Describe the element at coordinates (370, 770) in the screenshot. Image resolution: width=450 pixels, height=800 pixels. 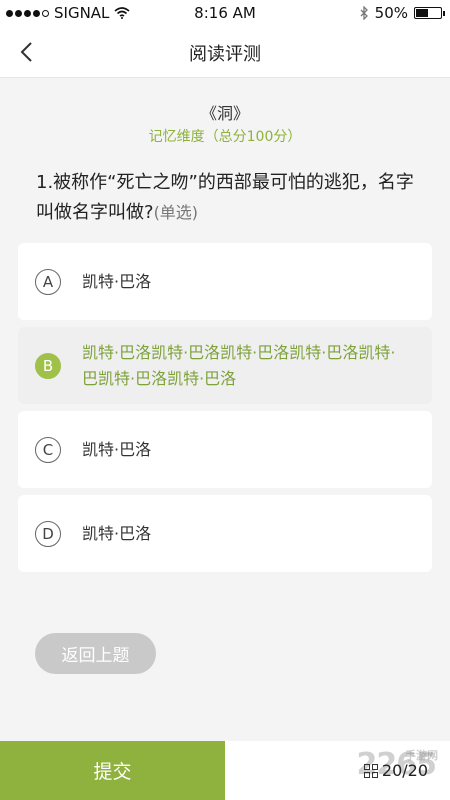
I see `grid-icon` at that location.